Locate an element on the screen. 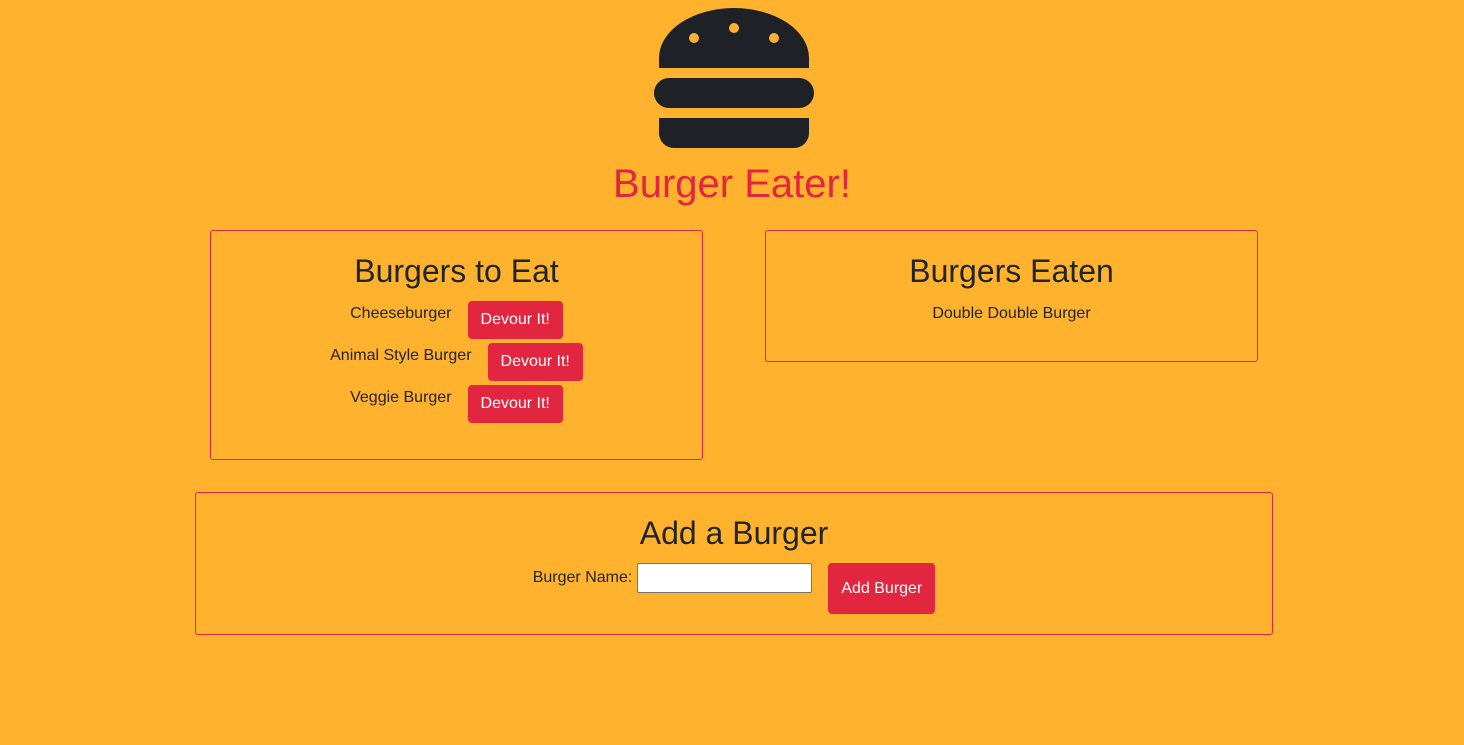  burger-icon is located at coordinates (734, 78).